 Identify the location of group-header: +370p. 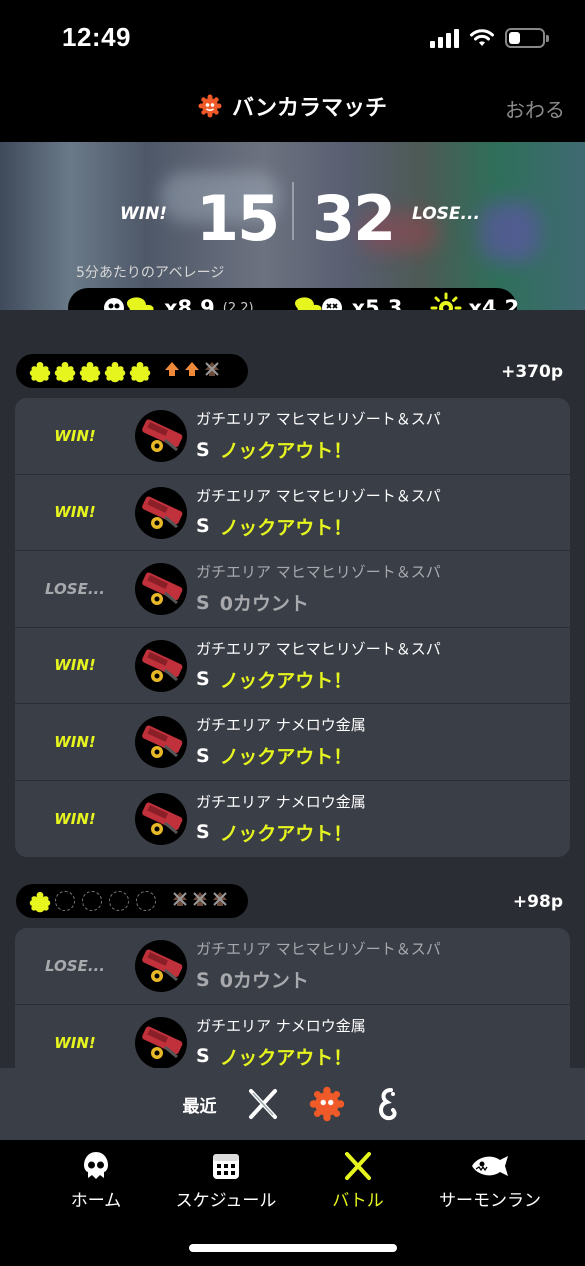
(292, 377).